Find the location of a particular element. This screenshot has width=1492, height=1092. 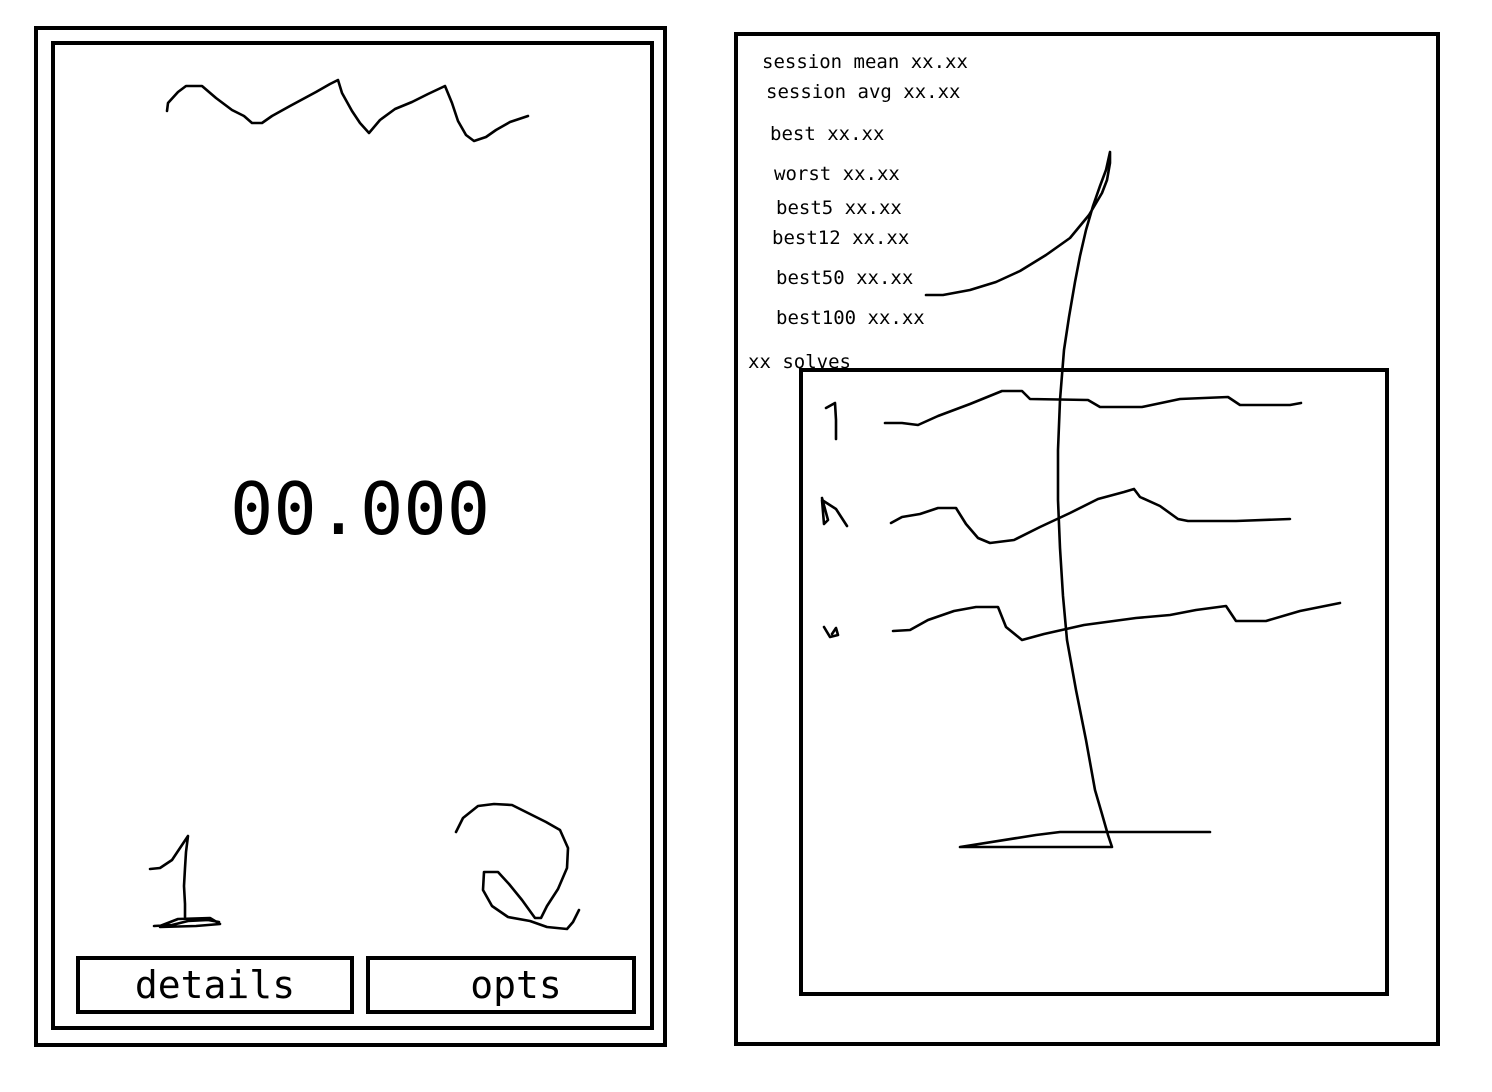

best-stat: best xx.xx is located at coordinates (827, 134).